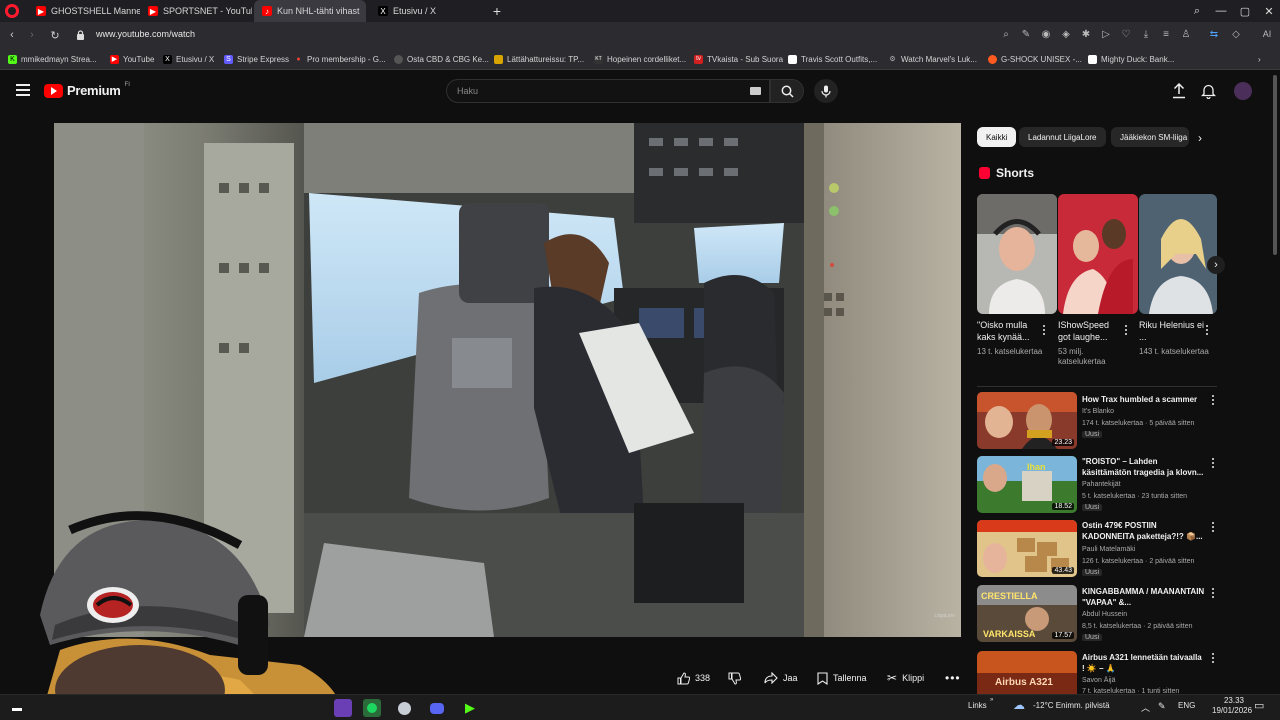 Image resolution: width=1280 pixels, height=720 pixels. What do you see at coordinates (1236, 34) in the screenshot?
I see `cube-icon: ◇` at bounding box center [1236, 34].